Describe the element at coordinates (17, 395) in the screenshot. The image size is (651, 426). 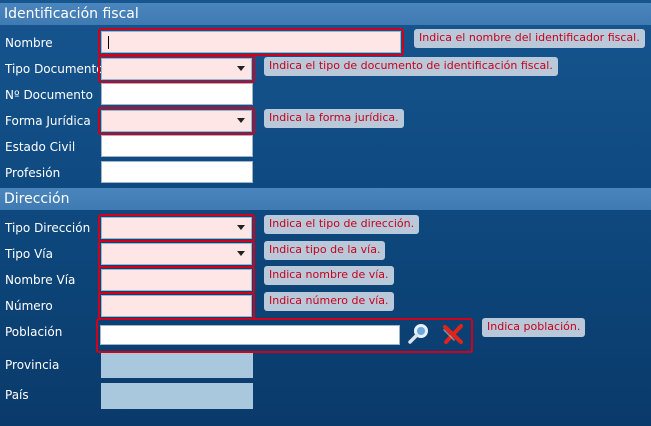
I see `label-pais: País` at that location.